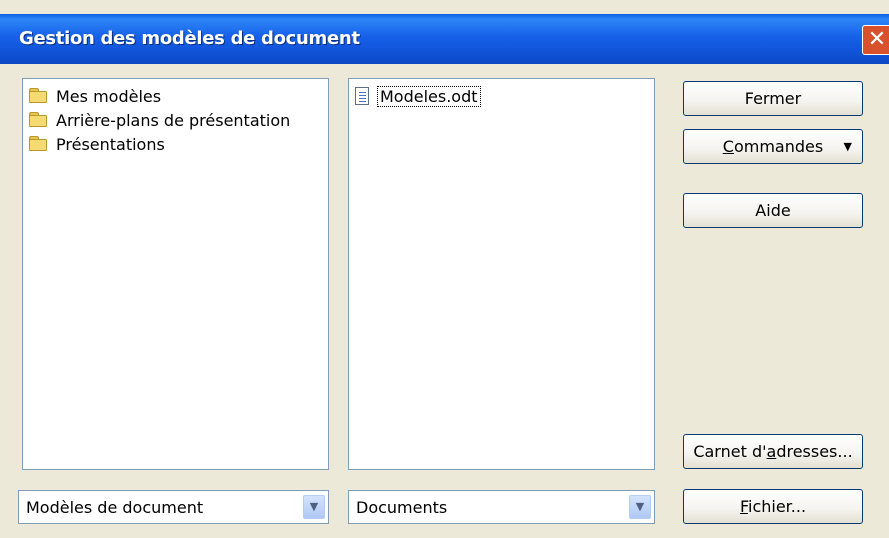 The width and height of the screenshot is (889, 538). I want to click on dropdown-arrow-icon: ▼, so click(847, 146).